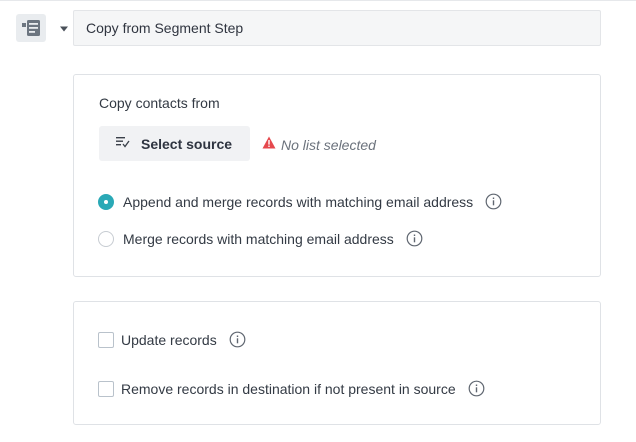  I want to click on warning-triangle-icon, so click(269, 145).